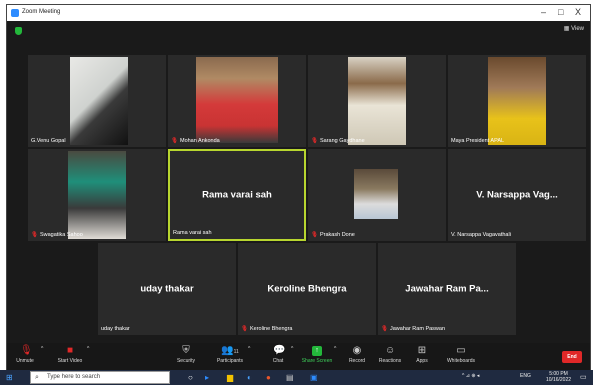 This screenshot has width=593, height=385. Describe the element at coordinates (478, 141) in the screenshot. I see `participant-name: Maya President APAL` at that location.